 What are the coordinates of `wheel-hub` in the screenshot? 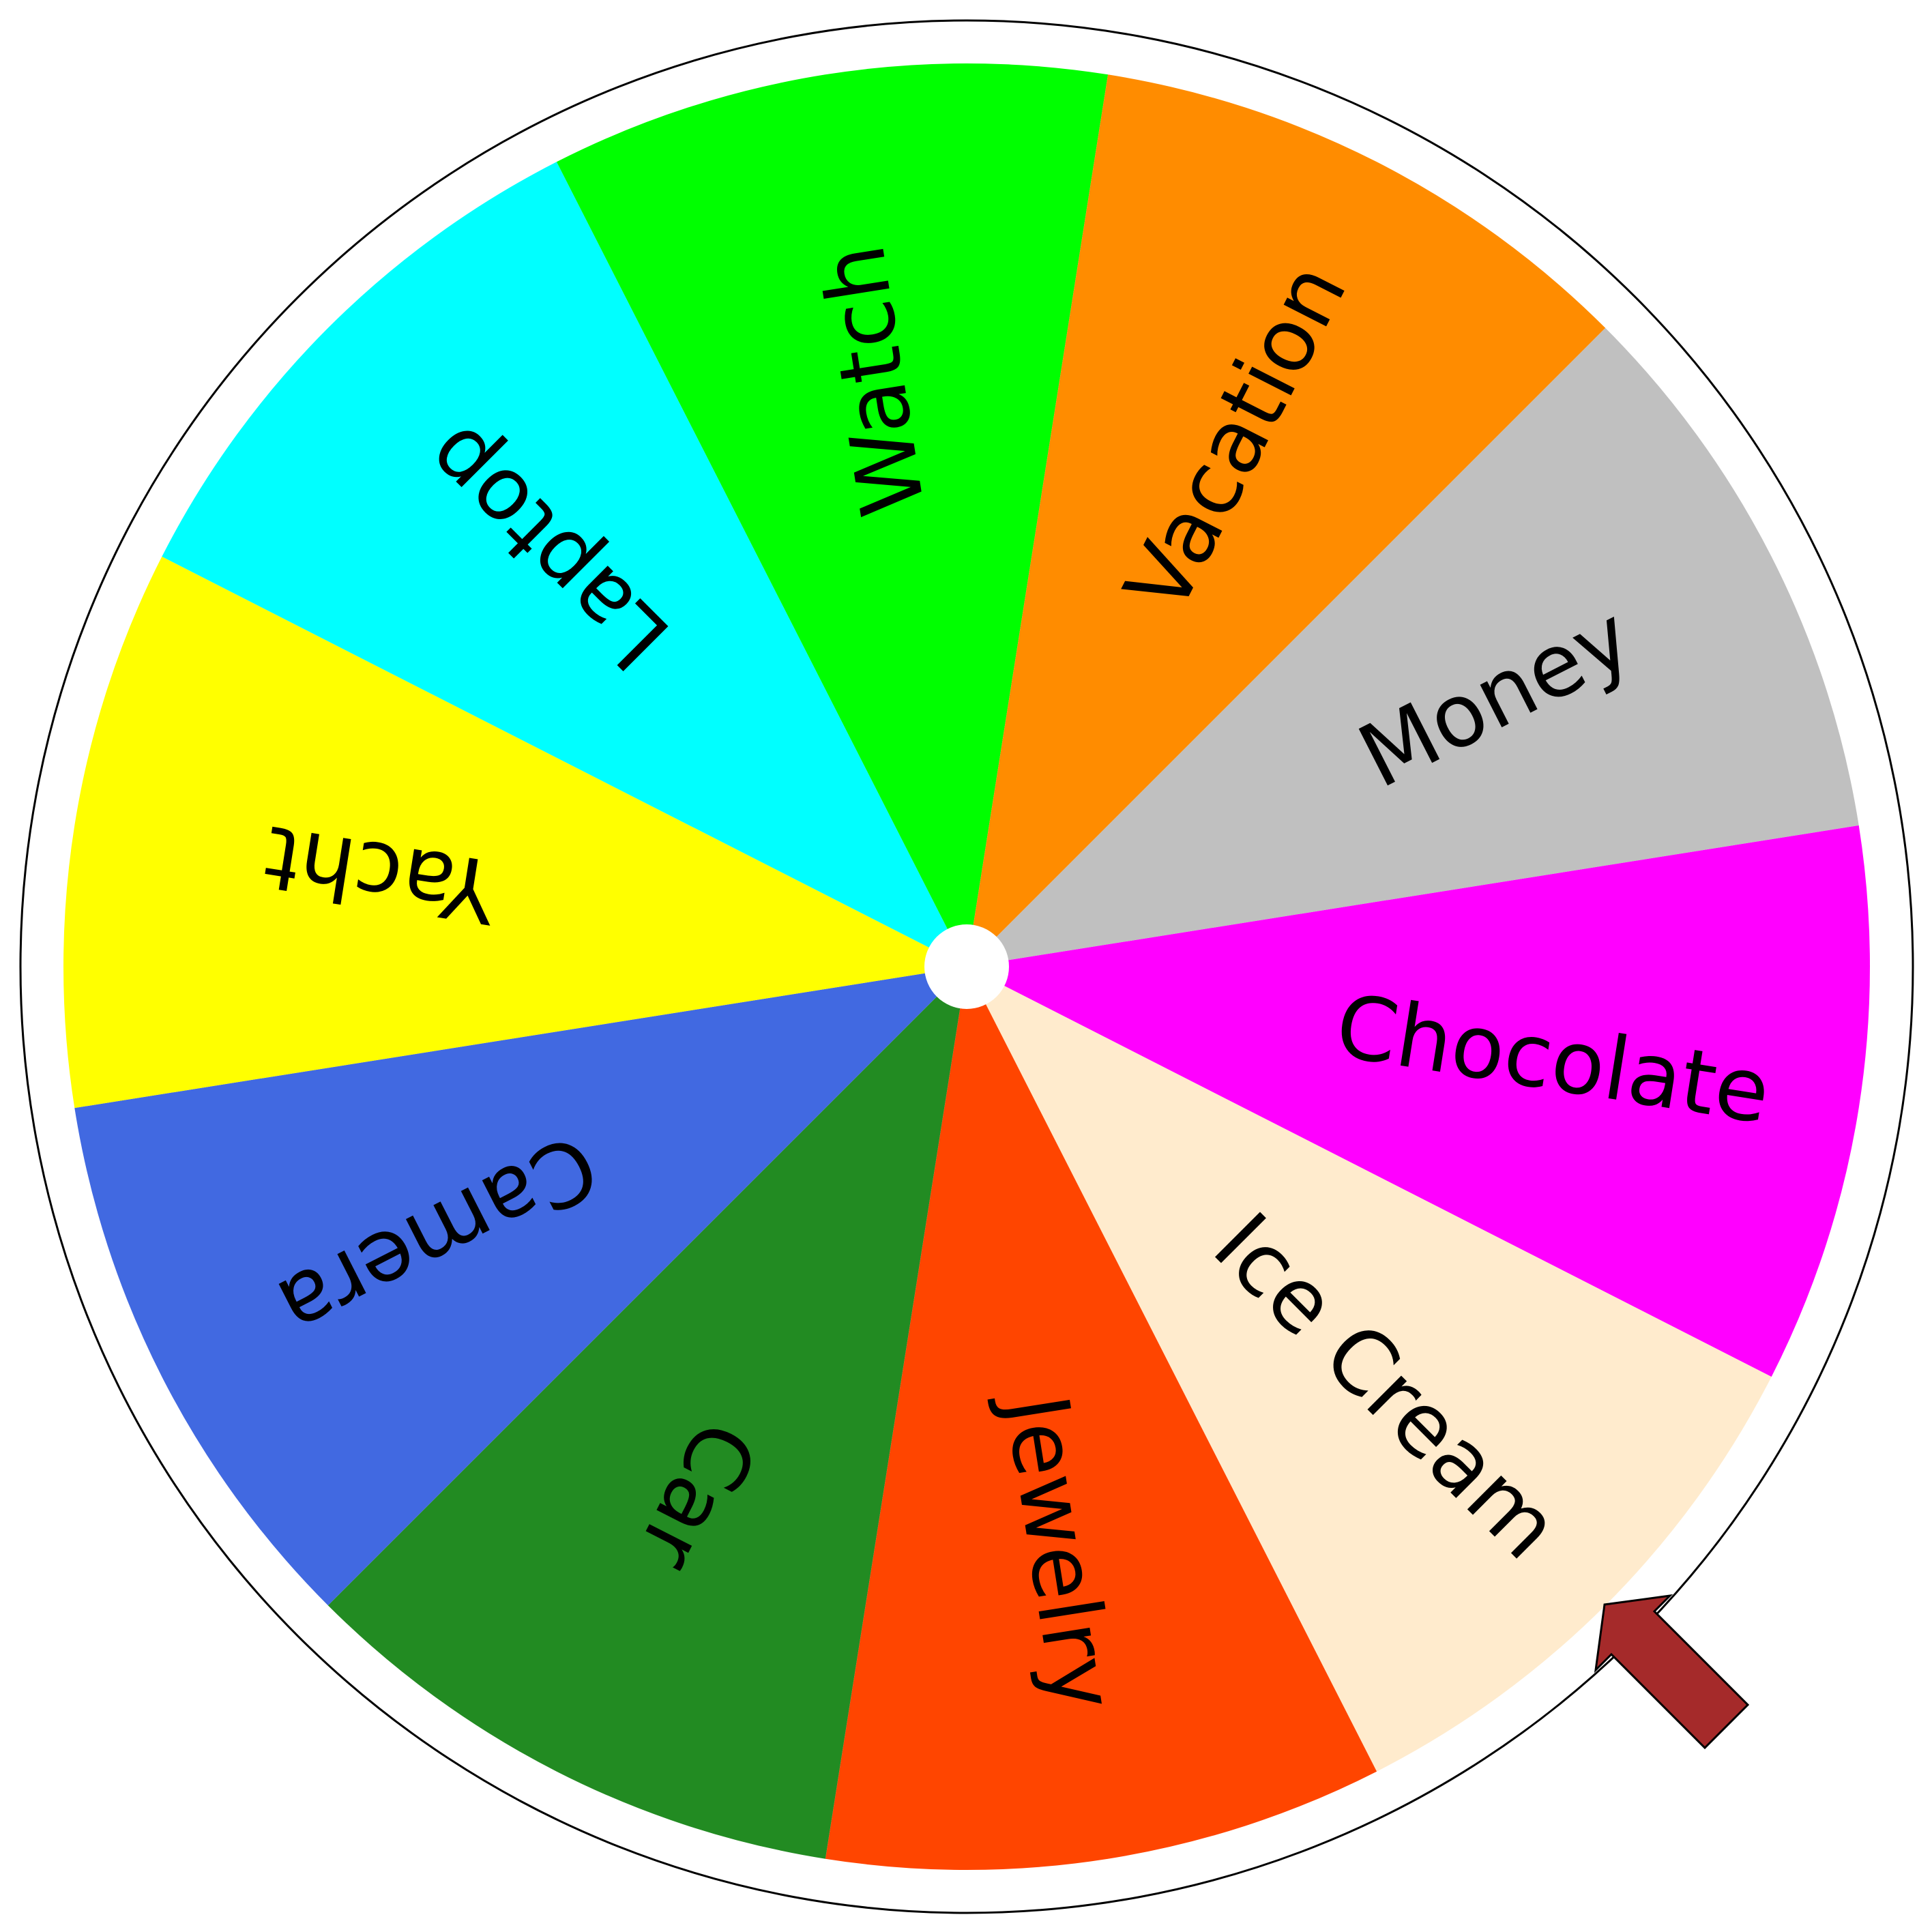 It's located at (967, 967).